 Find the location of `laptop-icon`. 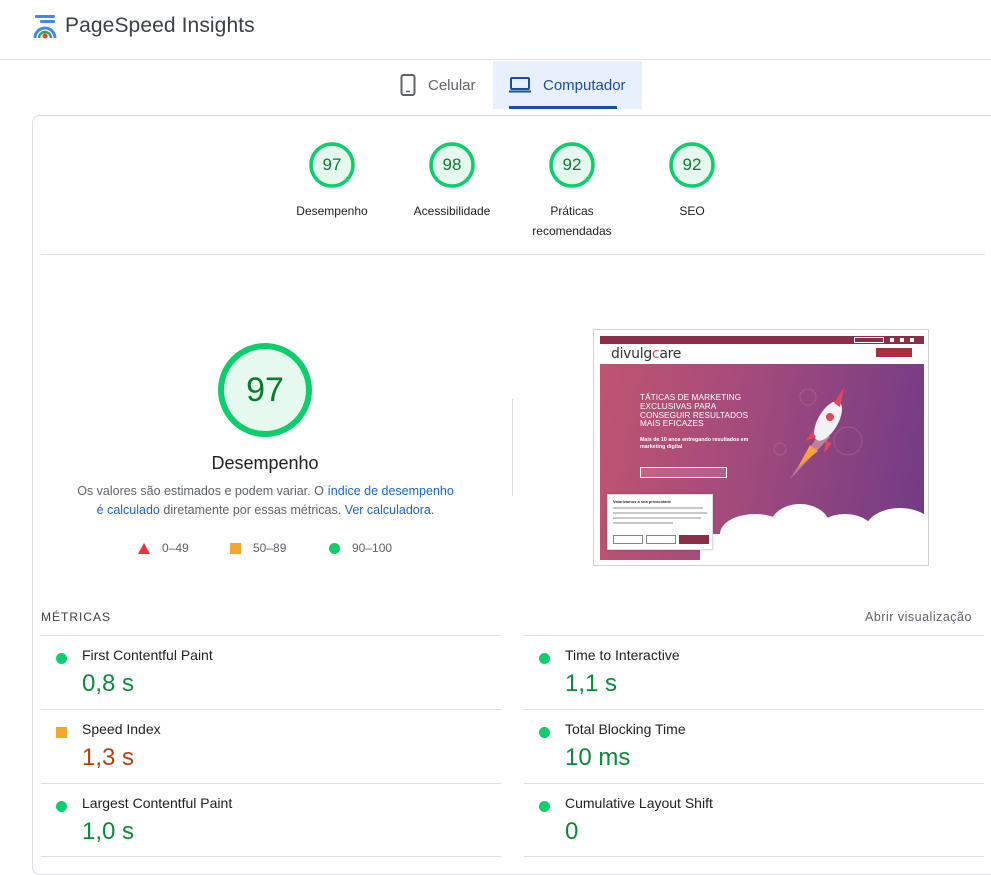

laptop-icon is located at coordinates (520, 85).